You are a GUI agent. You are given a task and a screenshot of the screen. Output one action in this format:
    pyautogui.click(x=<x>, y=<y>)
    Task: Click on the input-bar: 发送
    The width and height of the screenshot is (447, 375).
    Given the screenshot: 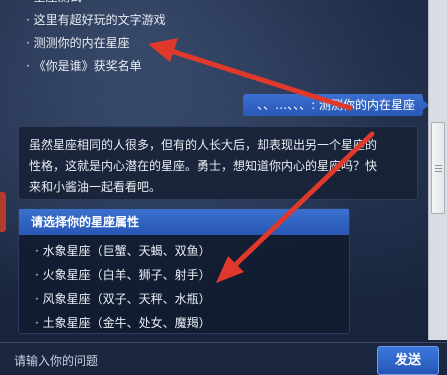 What is the action you would take?
    pyautogui.click(x=223, y=358)
    